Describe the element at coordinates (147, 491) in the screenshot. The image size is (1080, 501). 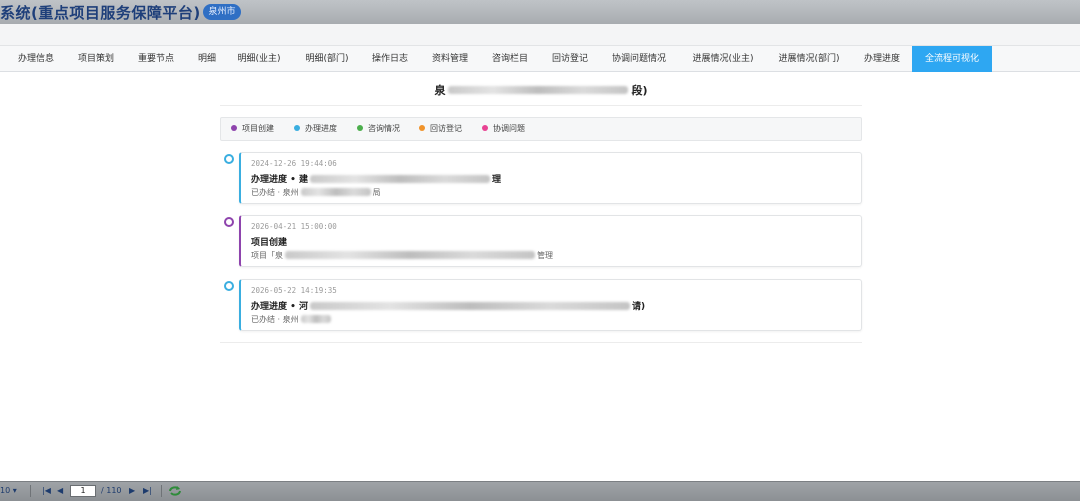
I see `last-page-icon: ▶|` at that location.